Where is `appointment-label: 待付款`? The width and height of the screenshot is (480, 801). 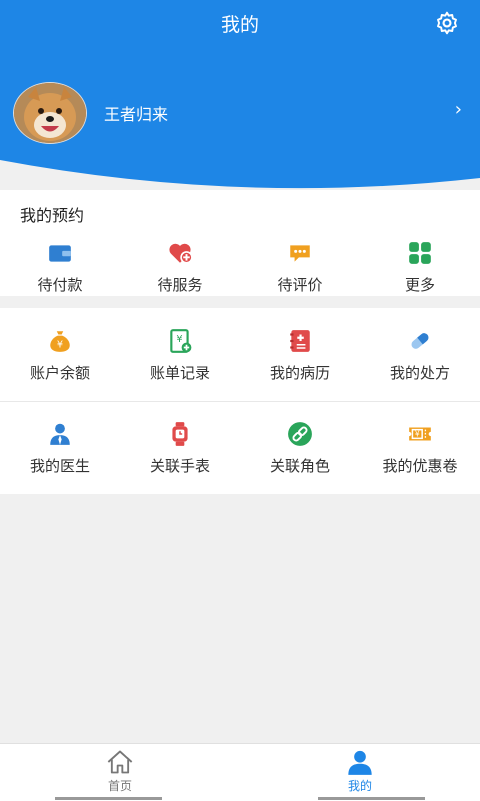 appointment-label: 待付款 is located at coordinates (60, 285).